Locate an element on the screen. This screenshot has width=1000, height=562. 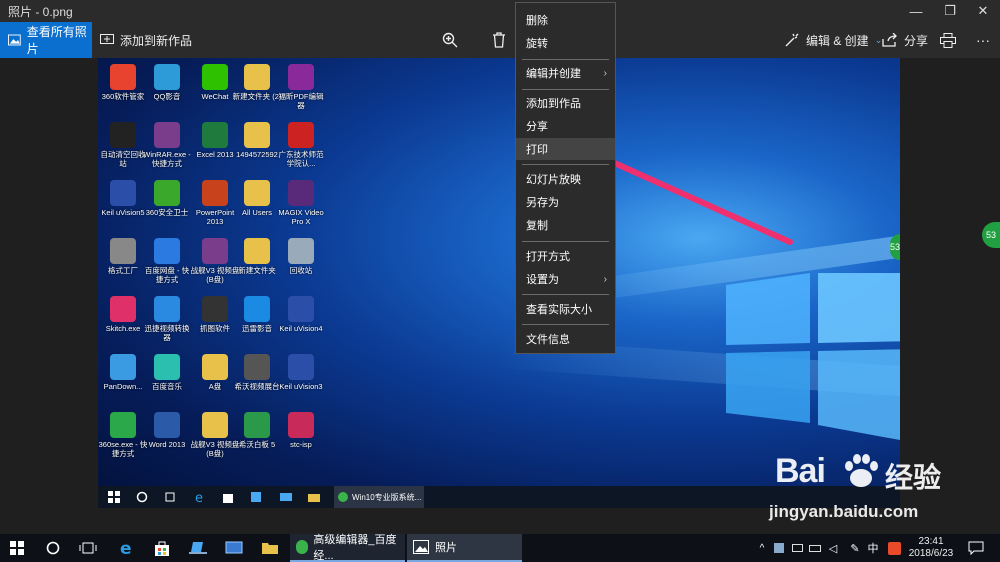
edge-taskbar-button: e is located at coordinates (127, 548).